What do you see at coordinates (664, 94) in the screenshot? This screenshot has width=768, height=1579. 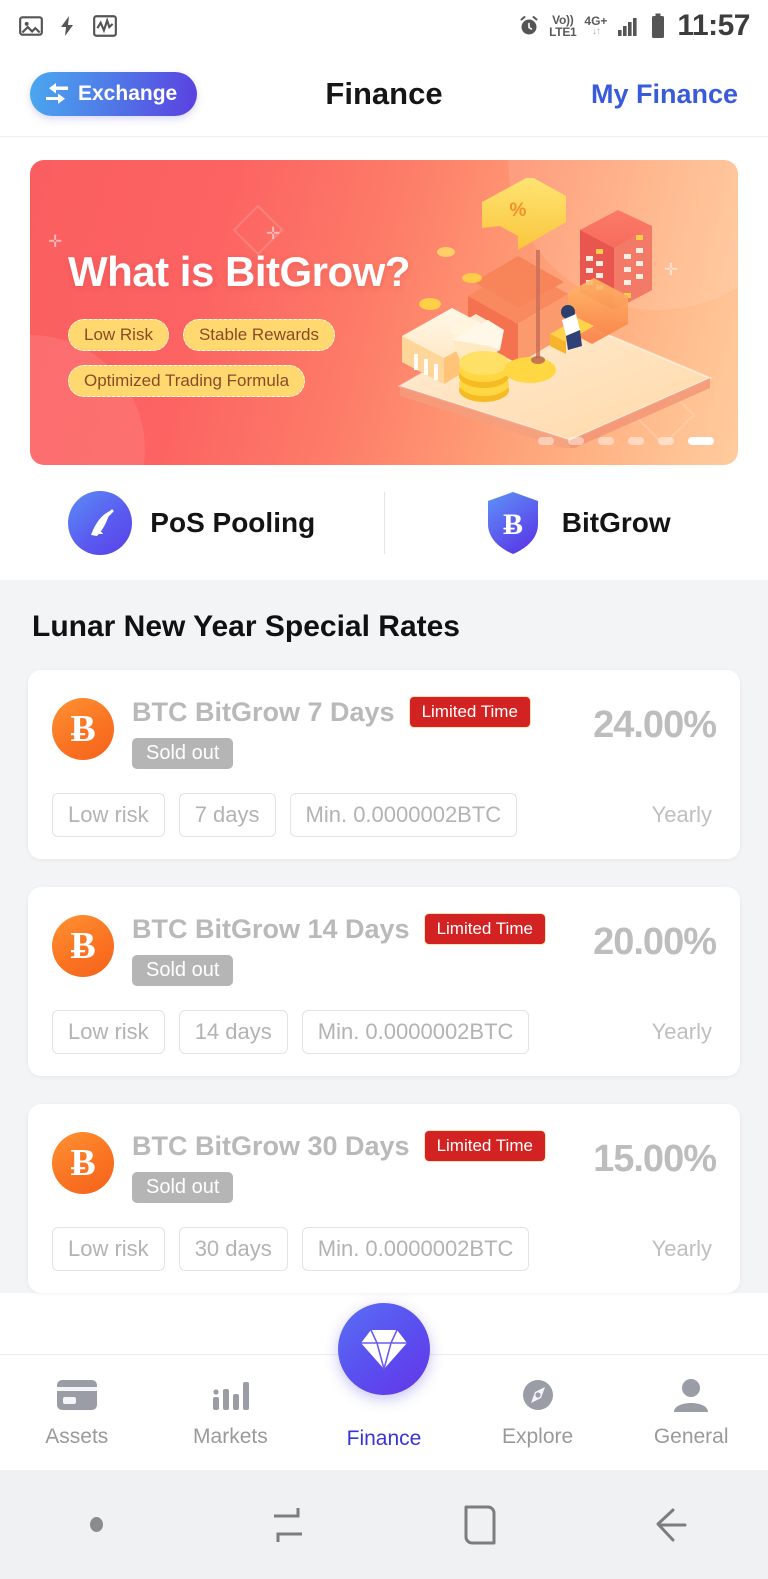 I see `my-finance-link: My Finance` at bounding box center [664, 94].